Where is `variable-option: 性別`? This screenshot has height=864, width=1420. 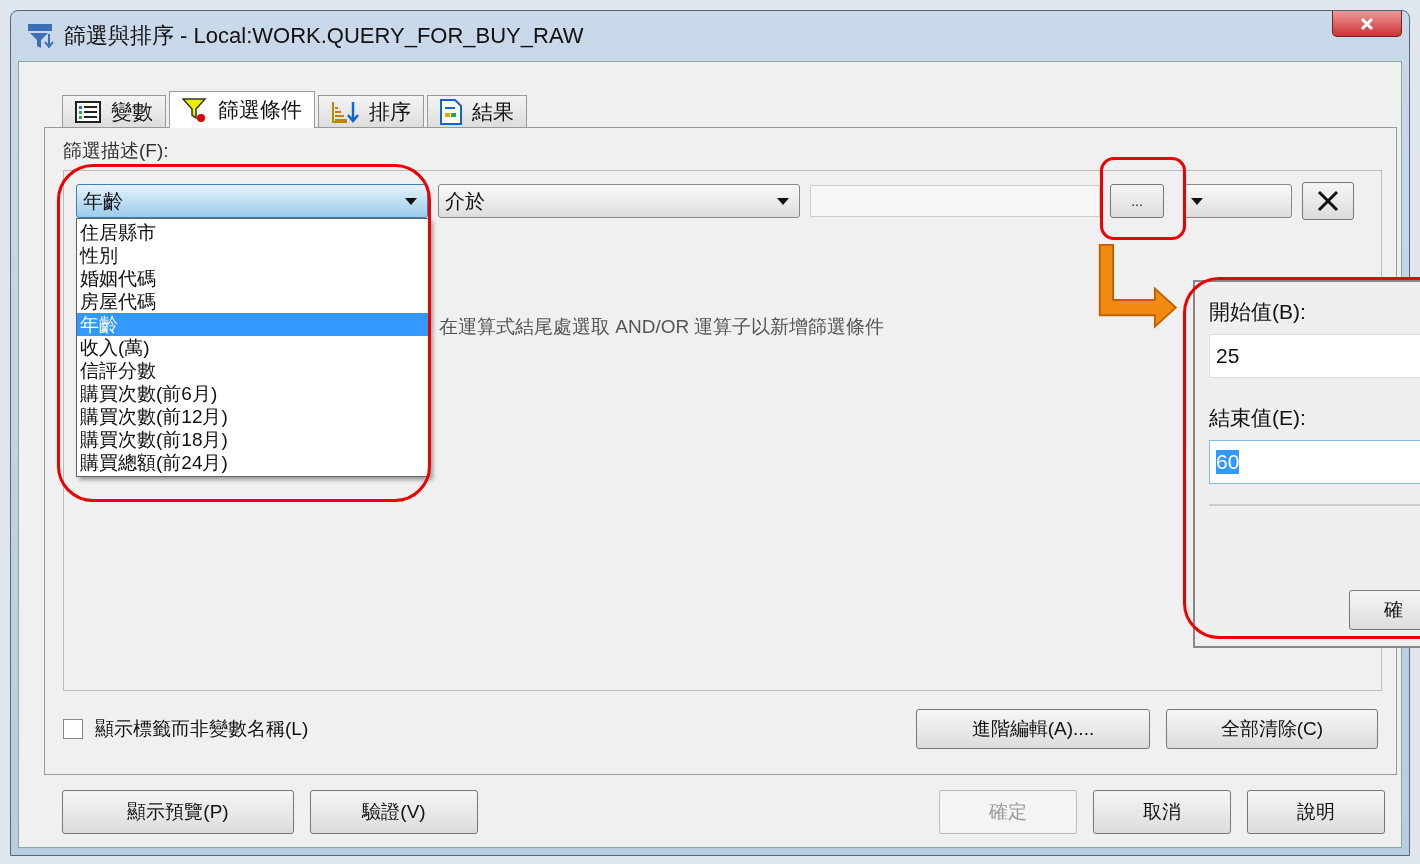 variable-option: 性別 is located at coordinates (253, 255).